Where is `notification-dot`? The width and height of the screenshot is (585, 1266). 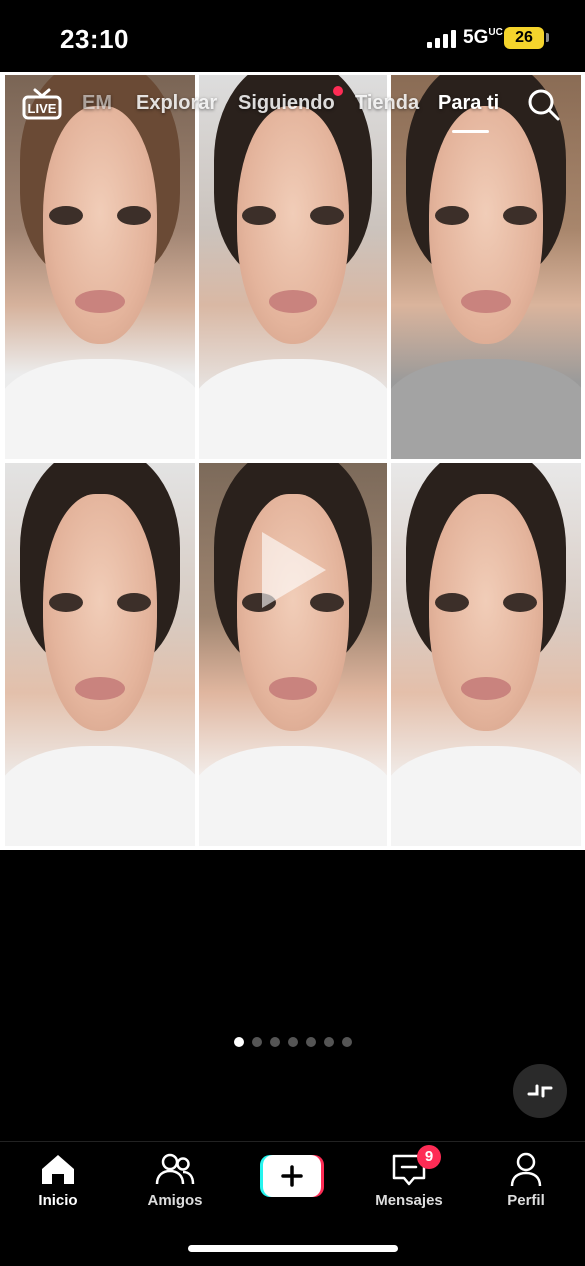 notification-dot is located at coordinates (338, 91).